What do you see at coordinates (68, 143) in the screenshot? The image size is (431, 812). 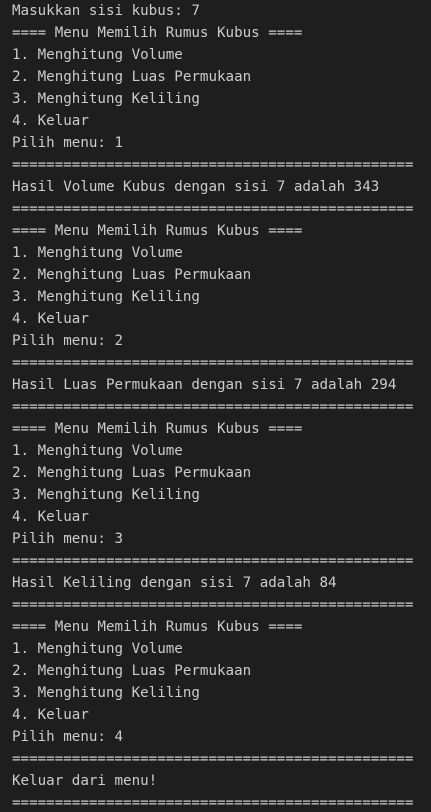 I see `terminal-line: Pilih menu: 1` at bounding box center [68, 143].